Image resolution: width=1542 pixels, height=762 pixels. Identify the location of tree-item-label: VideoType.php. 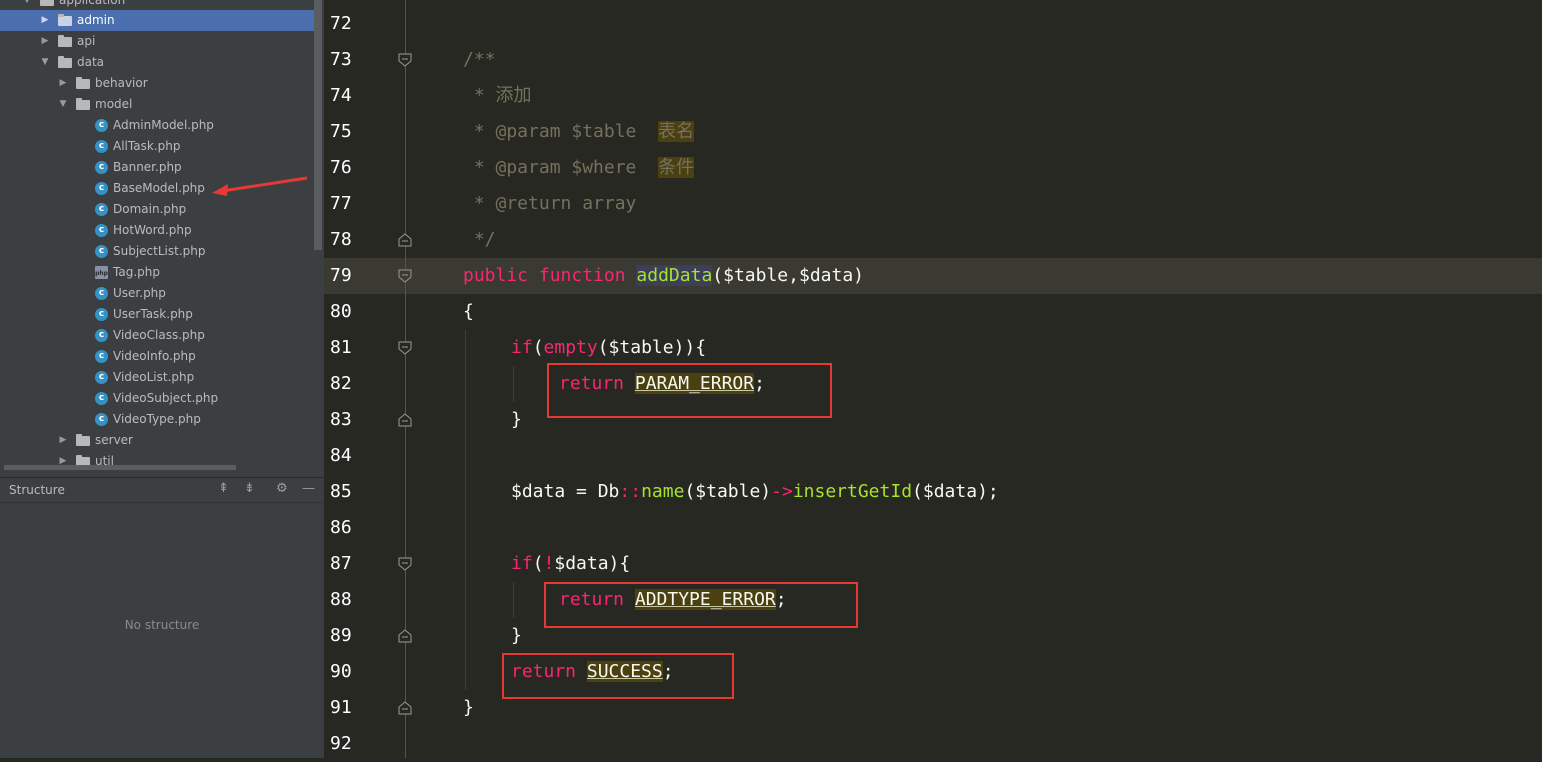
(157, 419).